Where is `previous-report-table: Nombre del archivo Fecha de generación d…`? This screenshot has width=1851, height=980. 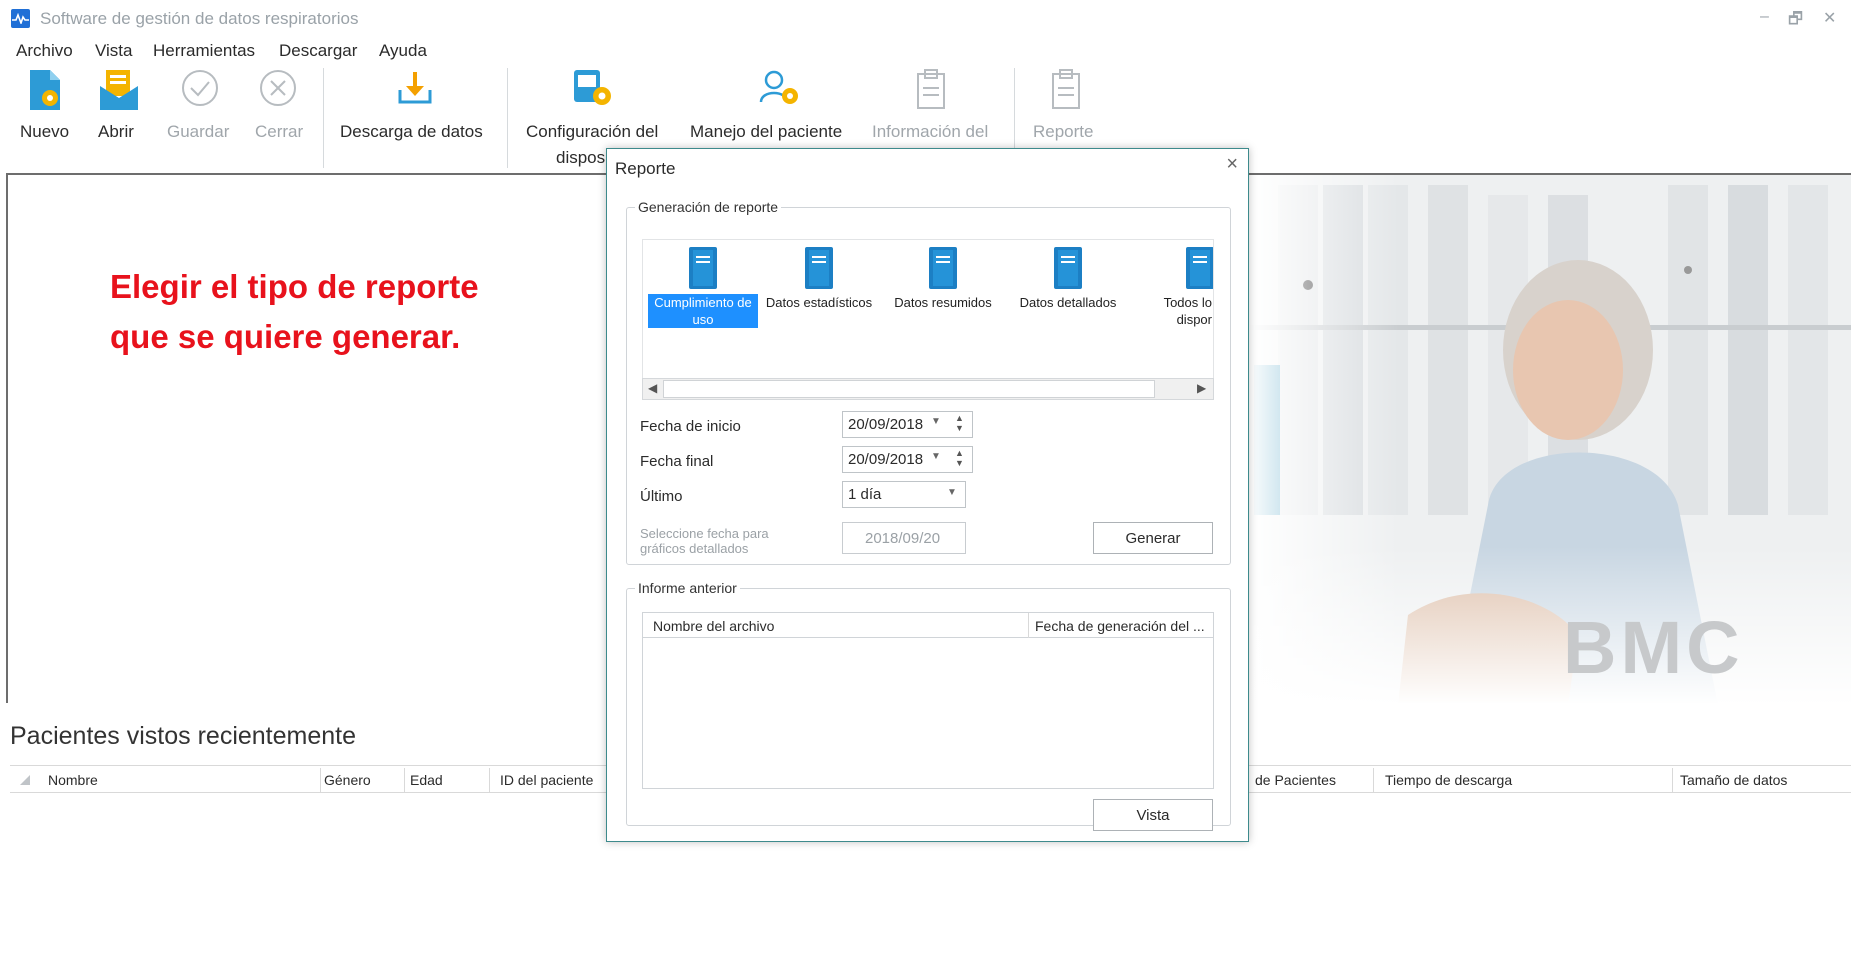
previous-report-table: Nombre del archivo Fecha de generación d… is located at coordinates (928, 700).